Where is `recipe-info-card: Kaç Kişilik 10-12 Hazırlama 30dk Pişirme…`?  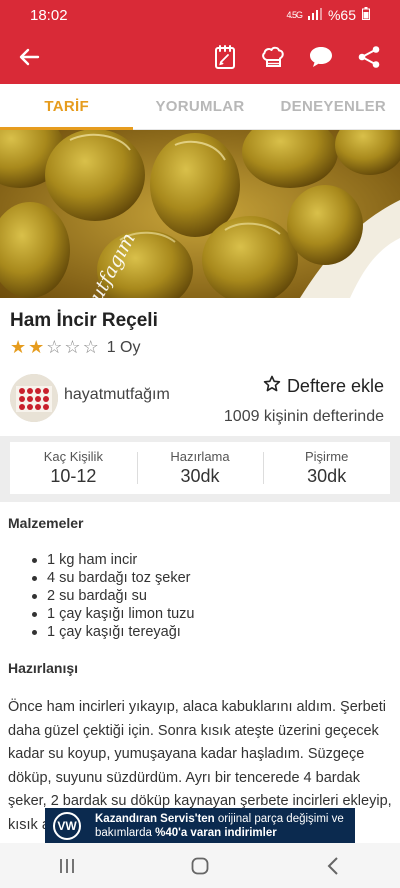
recipe-info-card: Kaç Kişilik 10-12 Hazırlama 30dk Pişirme… is located at coordinates (200, 468).